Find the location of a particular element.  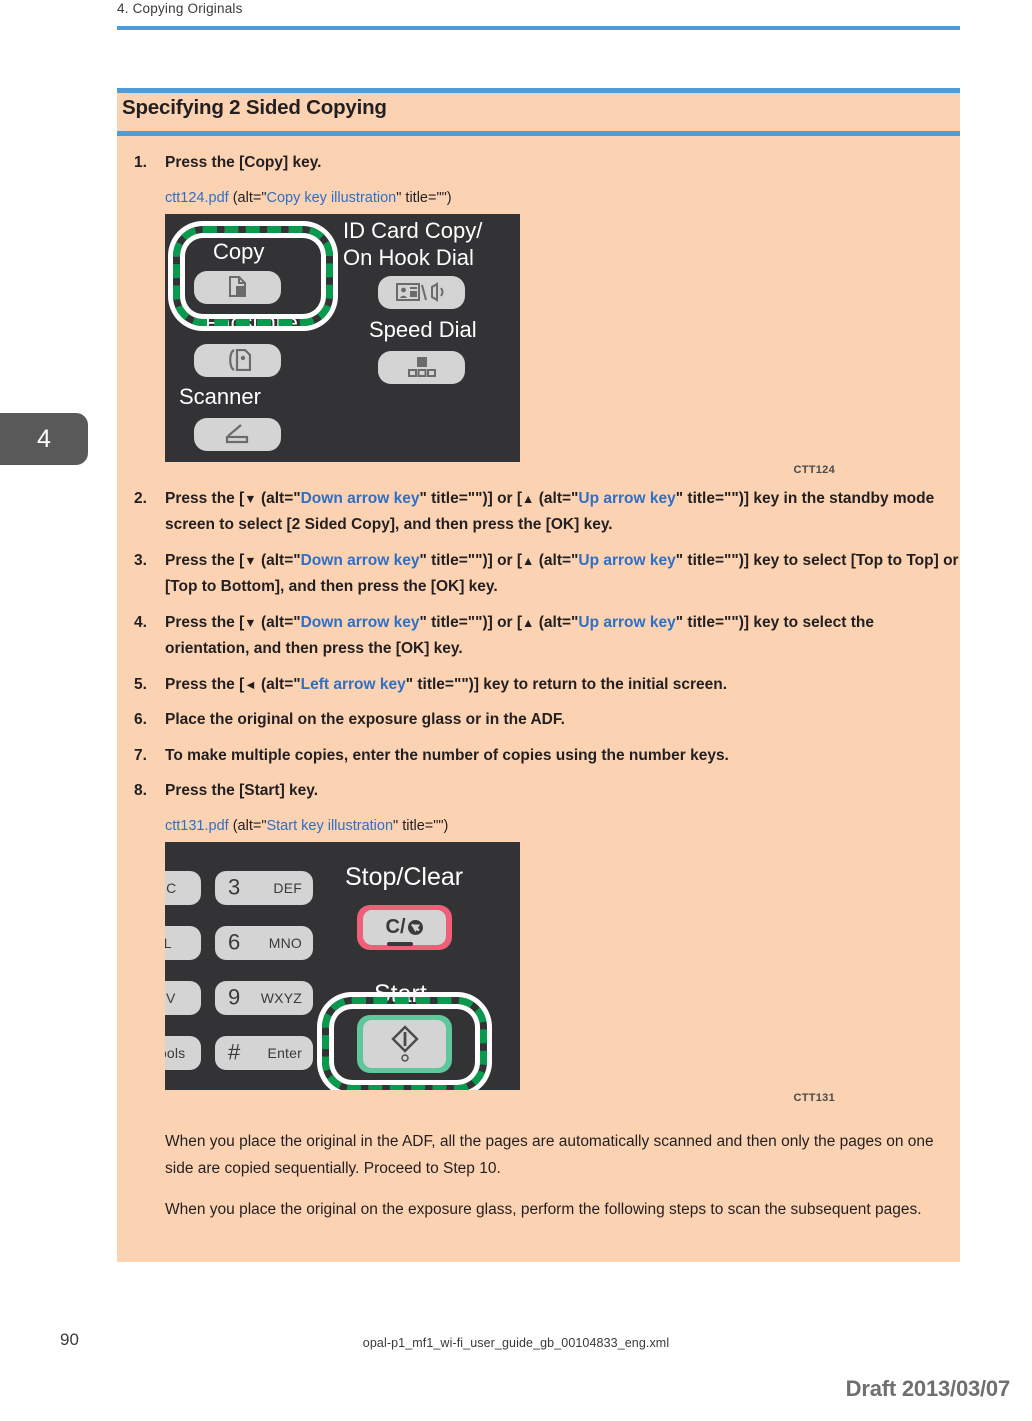

numeric-key: TUV is located at coordinates (183, 997).